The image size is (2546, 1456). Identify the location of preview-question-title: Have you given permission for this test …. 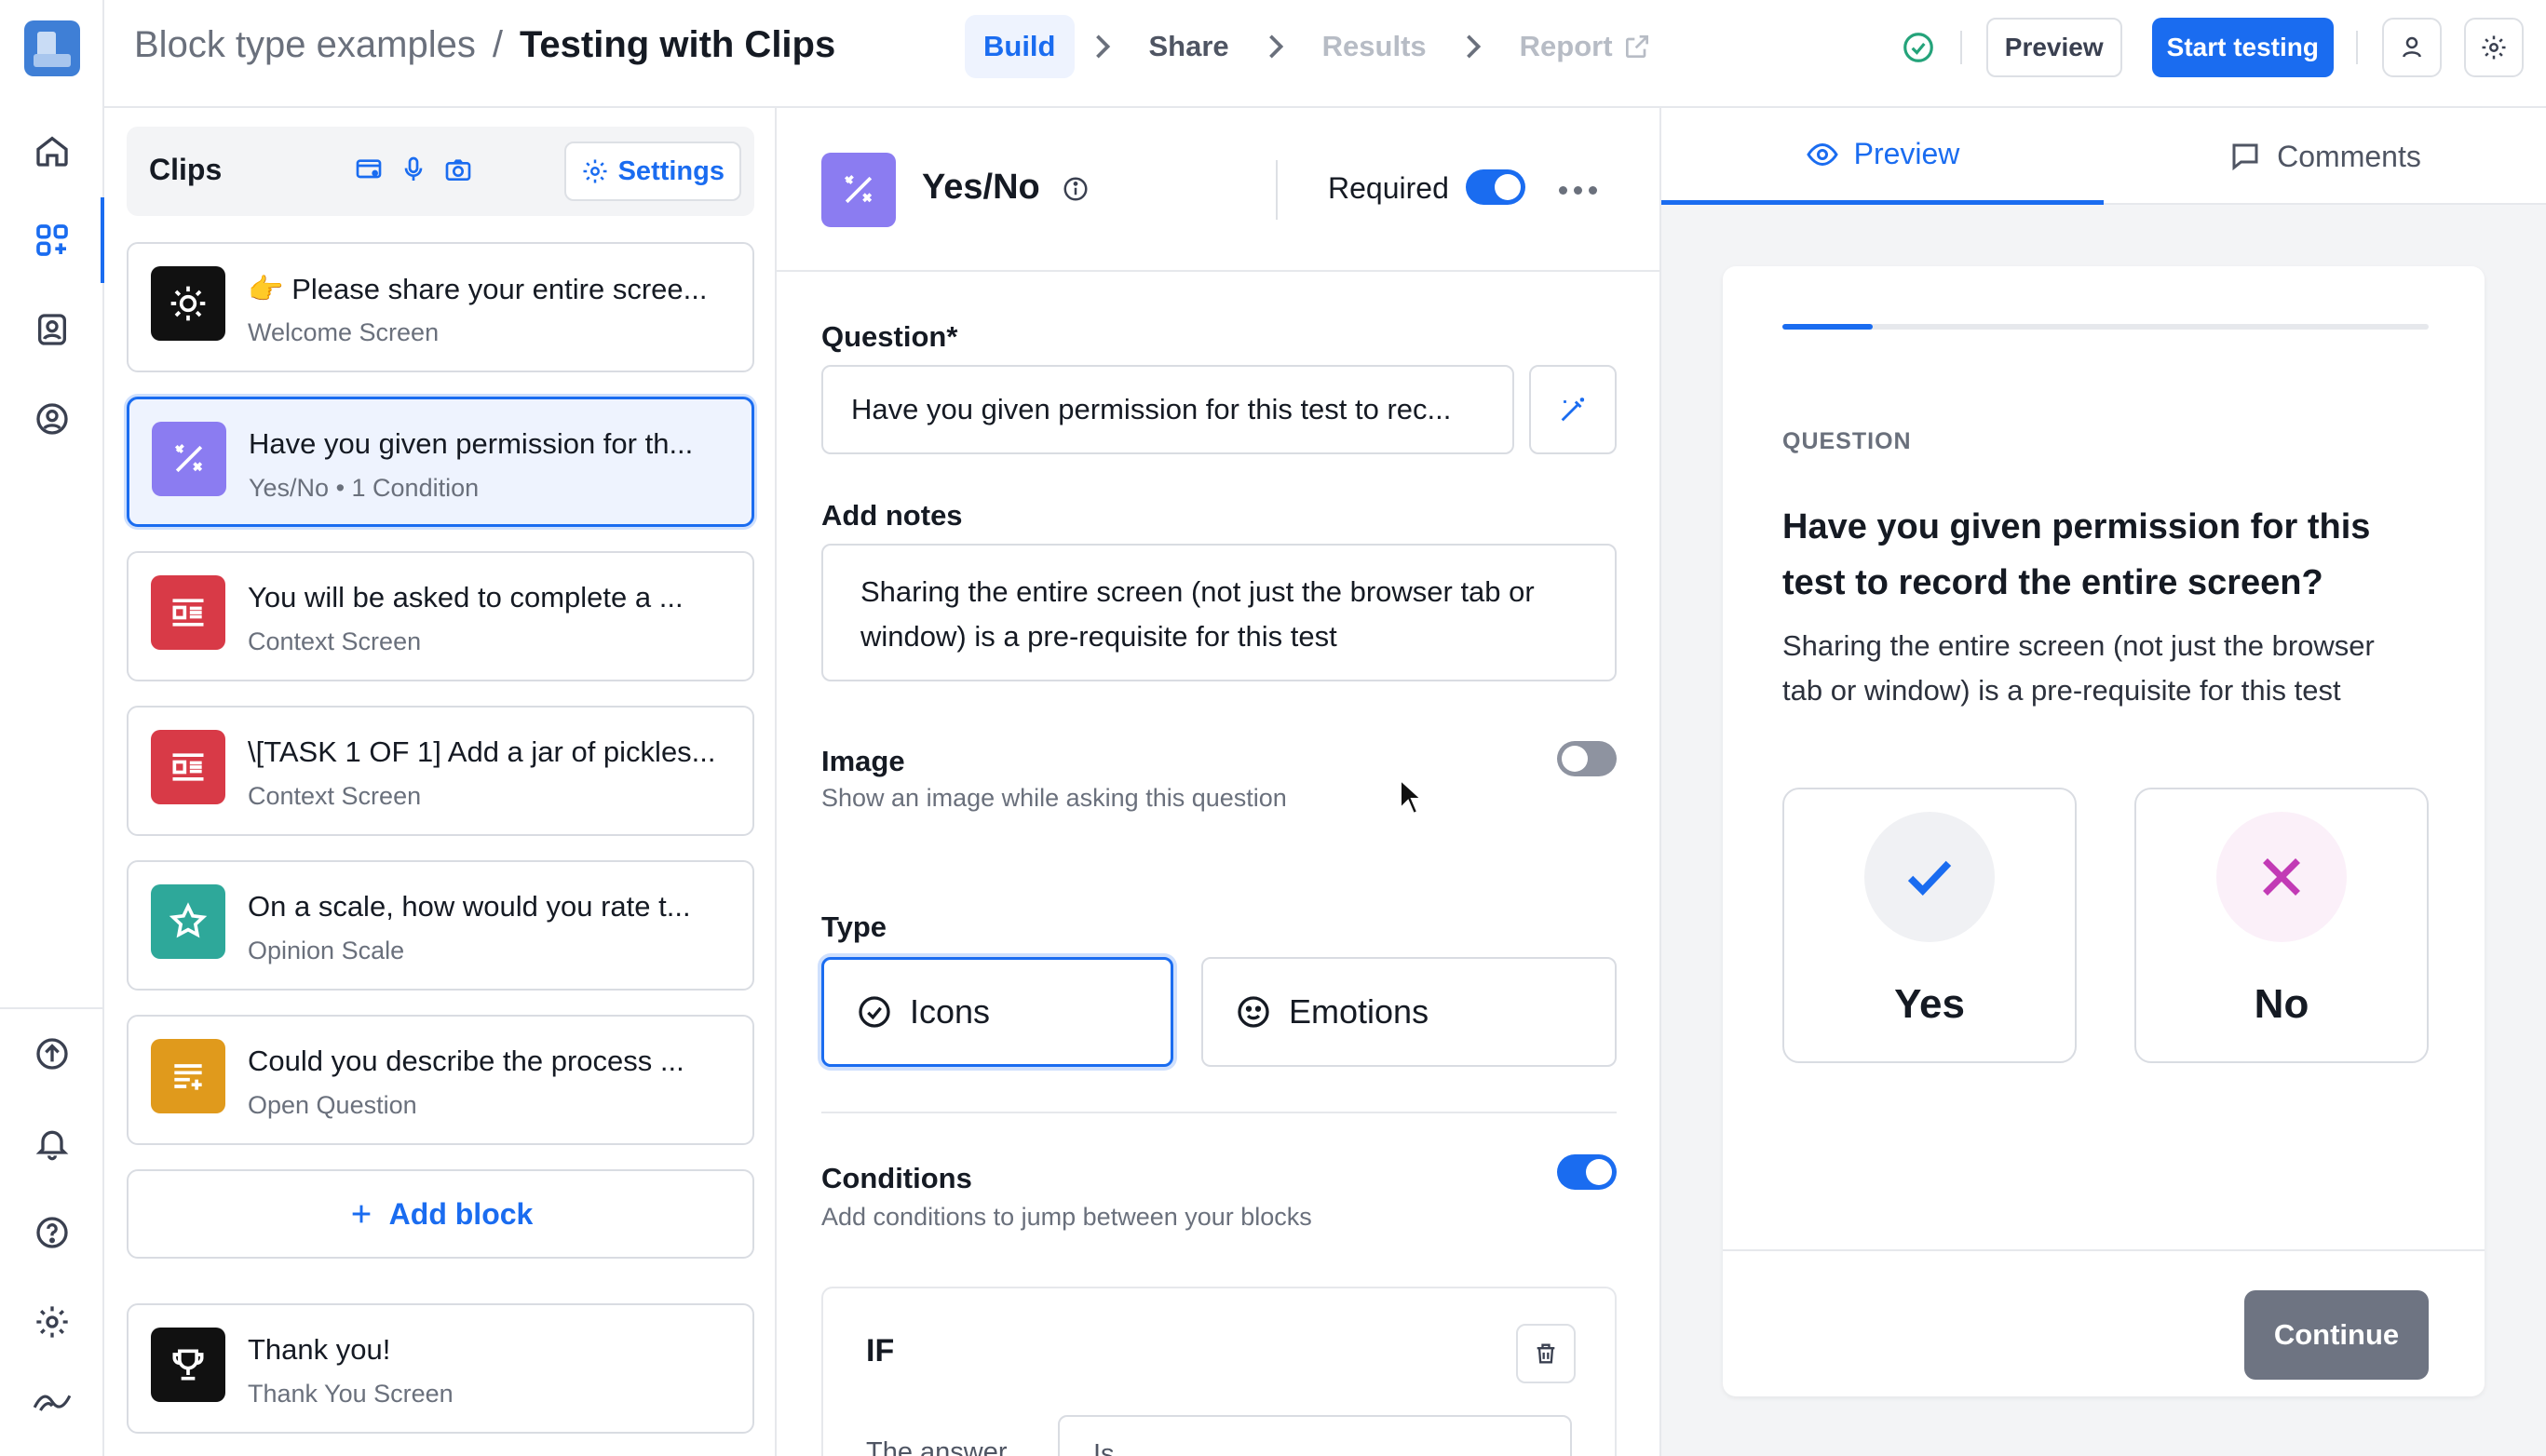
(2076, 554).